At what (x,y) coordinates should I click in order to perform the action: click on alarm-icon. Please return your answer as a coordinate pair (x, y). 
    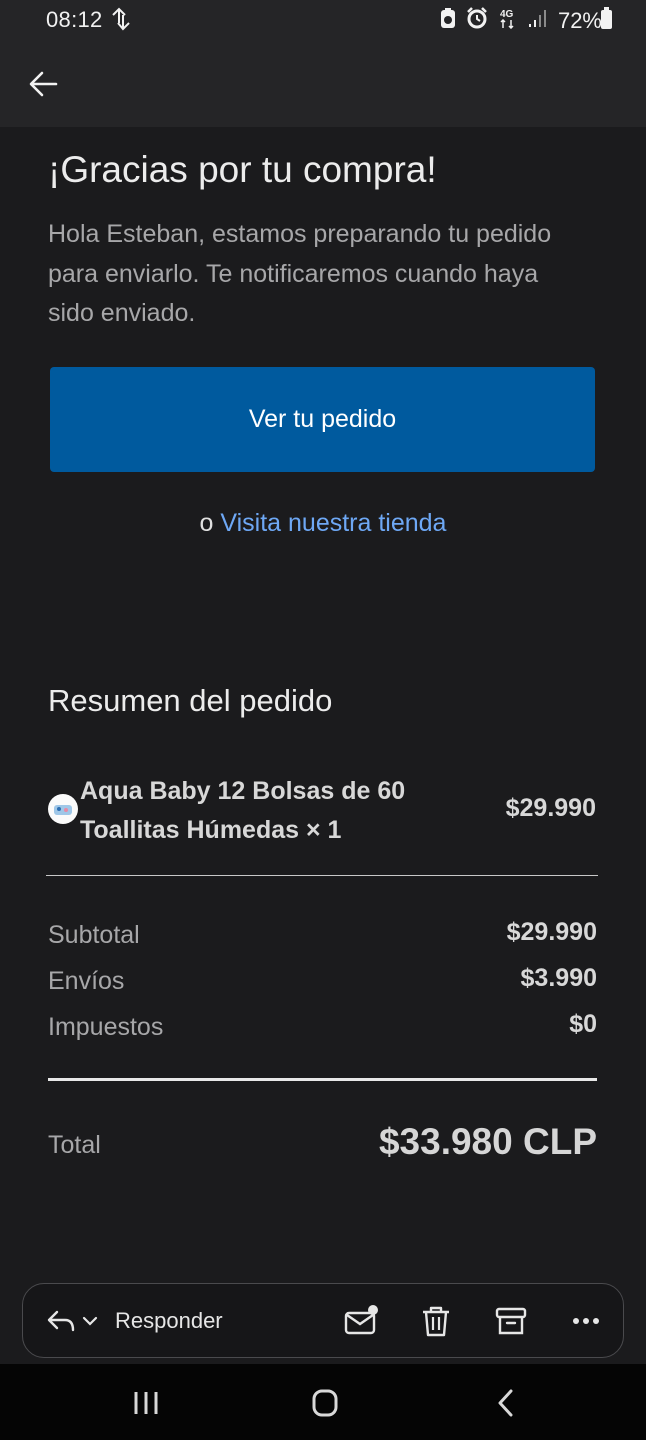
    Looking at the image, I should click on (477, 21).